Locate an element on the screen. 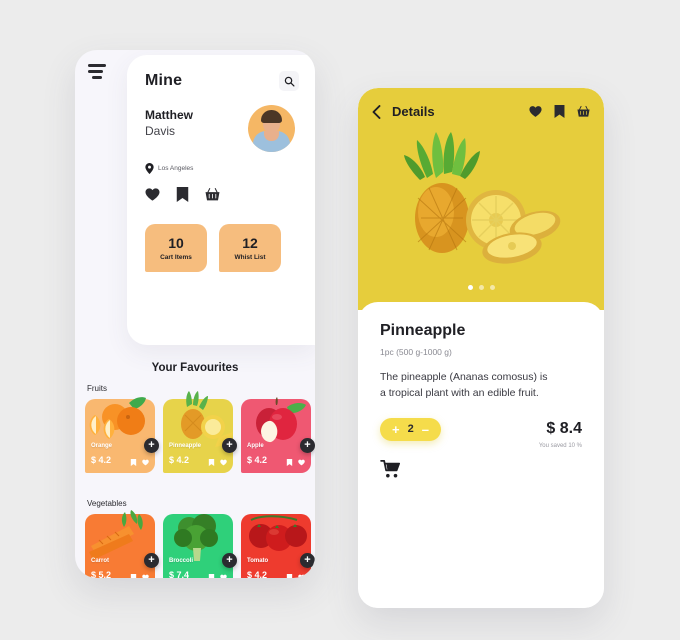 This screenshot has width=680, height=640. page-title: Mine is located at coordinates (164, 80).